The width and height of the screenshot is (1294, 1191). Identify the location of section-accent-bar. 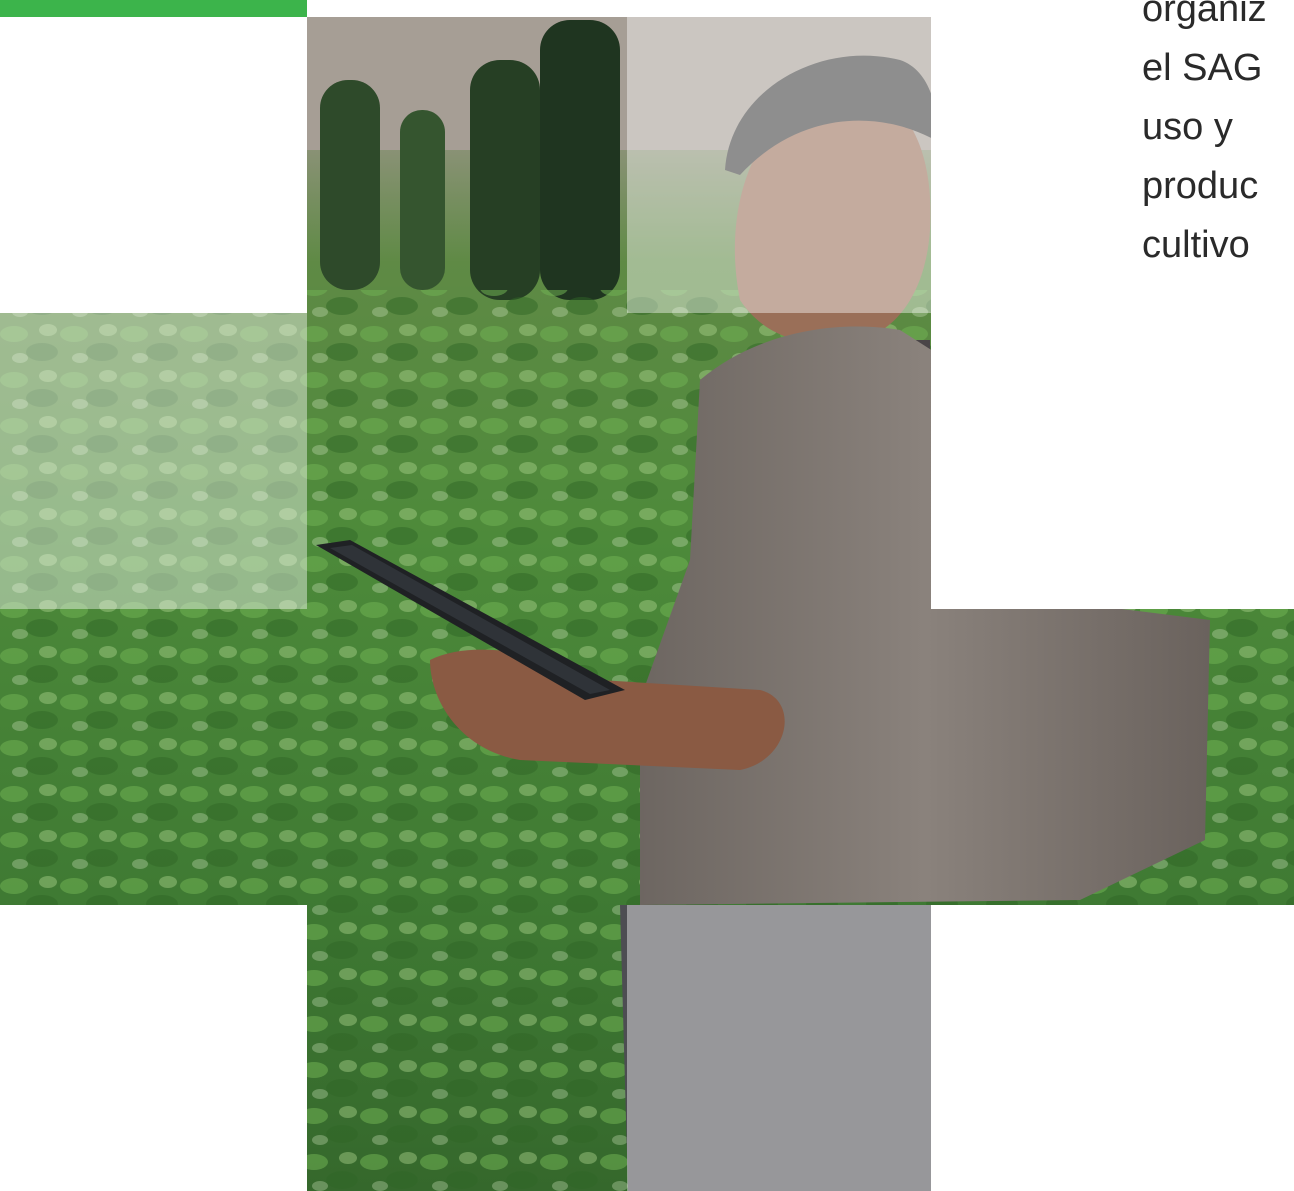
(153, 8).